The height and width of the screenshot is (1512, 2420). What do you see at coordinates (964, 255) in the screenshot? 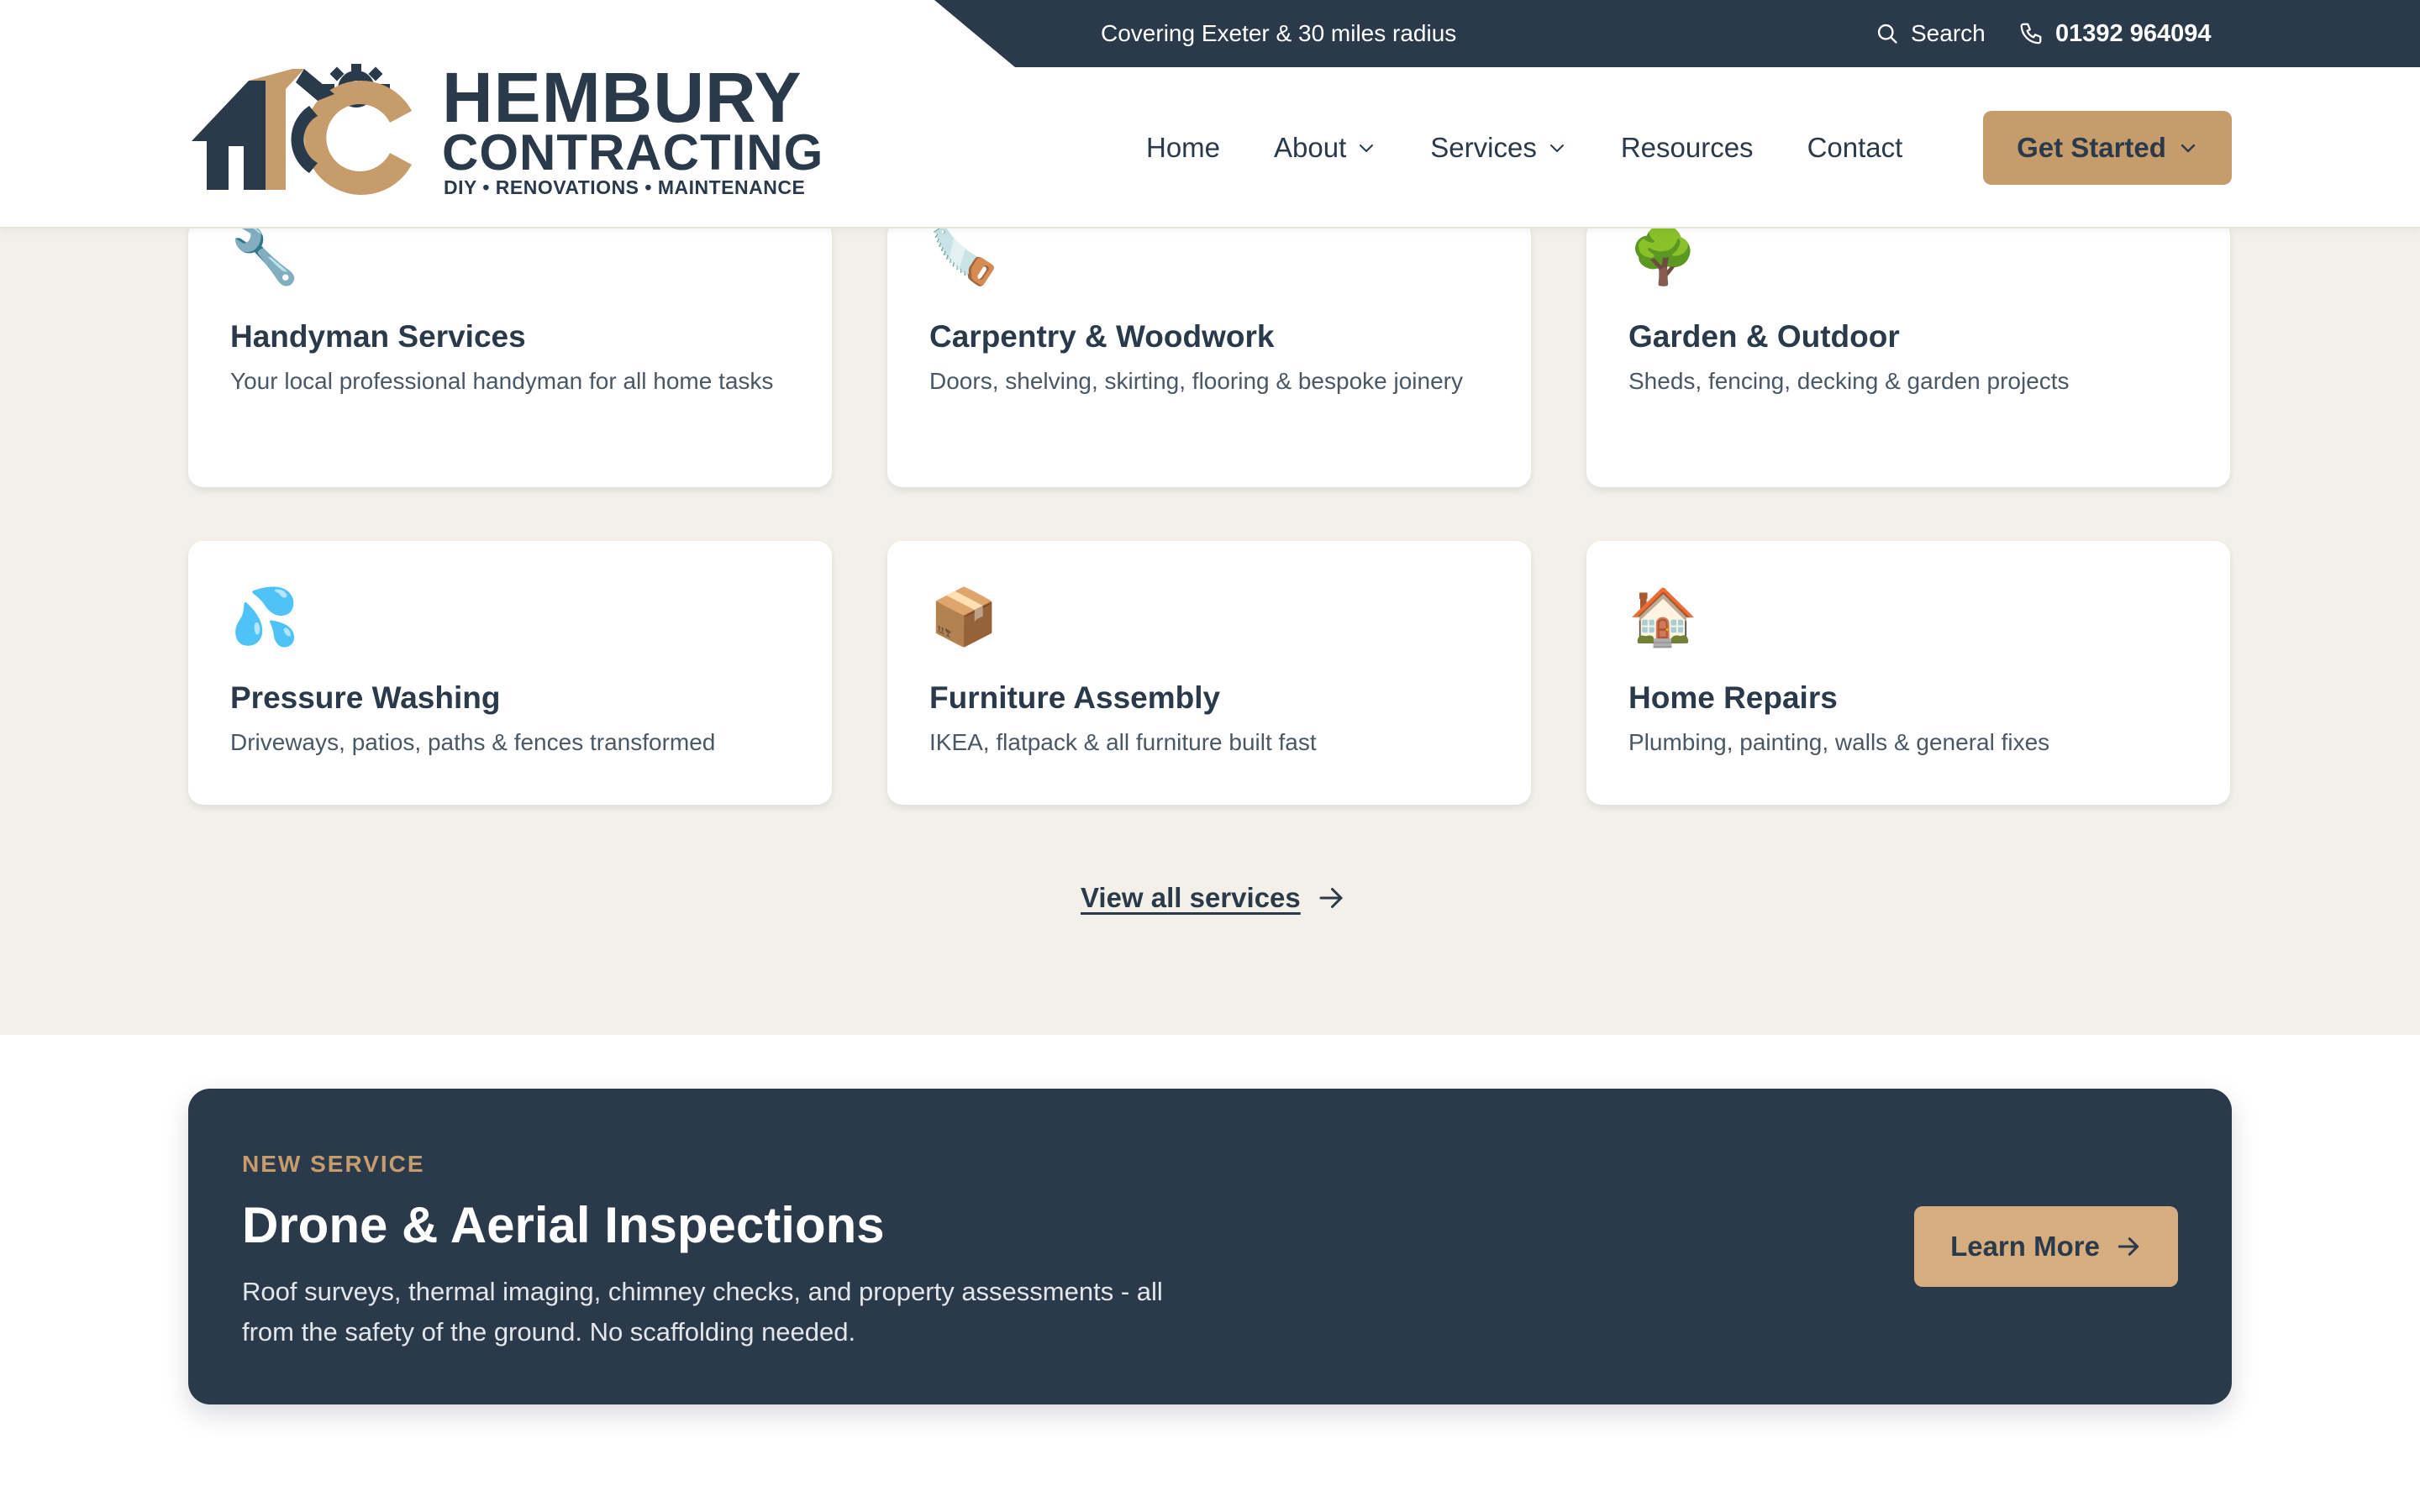
I see `saw-icon: 🪚` at bounding box center [964, 255].